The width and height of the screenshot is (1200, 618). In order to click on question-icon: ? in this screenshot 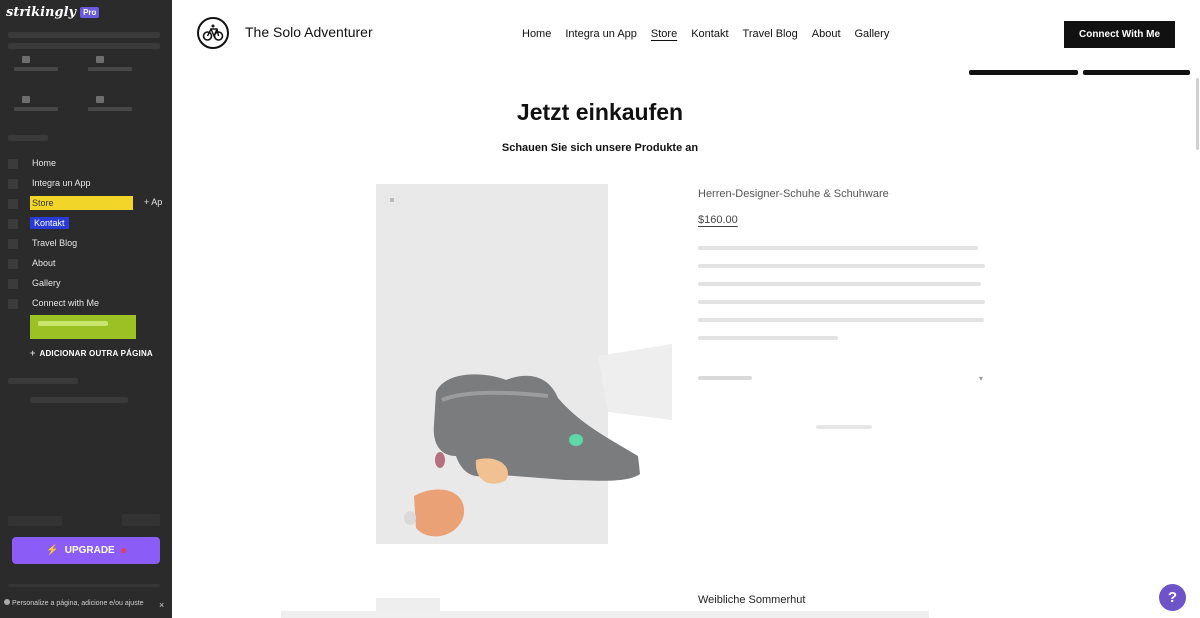, I will do `click(1172, 597)`.